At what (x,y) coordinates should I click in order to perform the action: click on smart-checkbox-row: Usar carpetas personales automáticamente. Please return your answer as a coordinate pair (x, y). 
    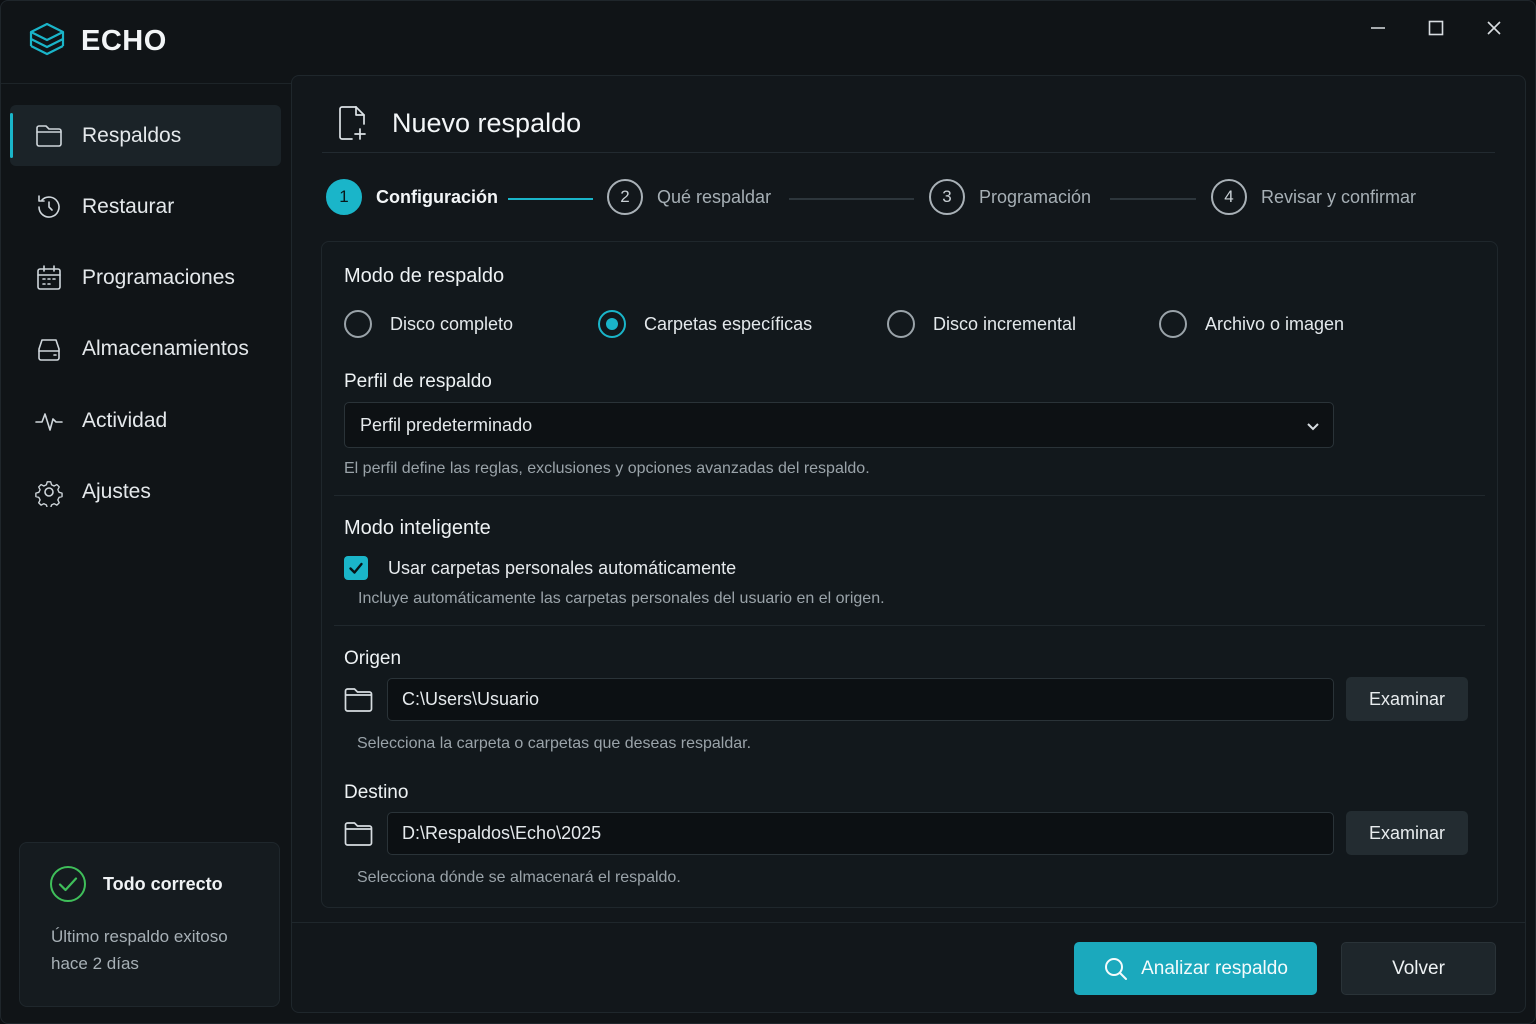
    Looking at the image, I should click on (540, 568).